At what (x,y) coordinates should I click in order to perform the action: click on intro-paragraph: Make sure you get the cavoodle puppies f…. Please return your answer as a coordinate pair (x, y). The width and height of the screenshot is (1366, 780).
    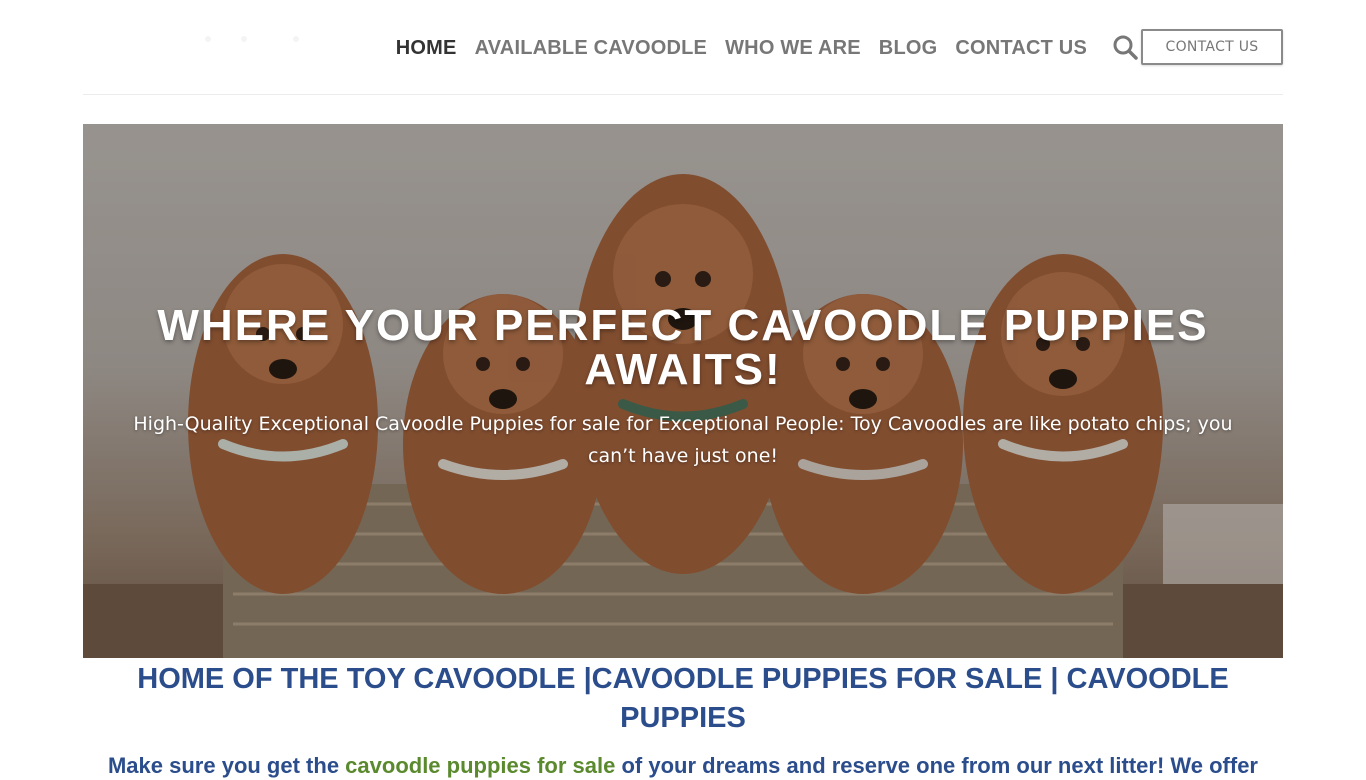
    Looking at the image, I should click on (683, 766).